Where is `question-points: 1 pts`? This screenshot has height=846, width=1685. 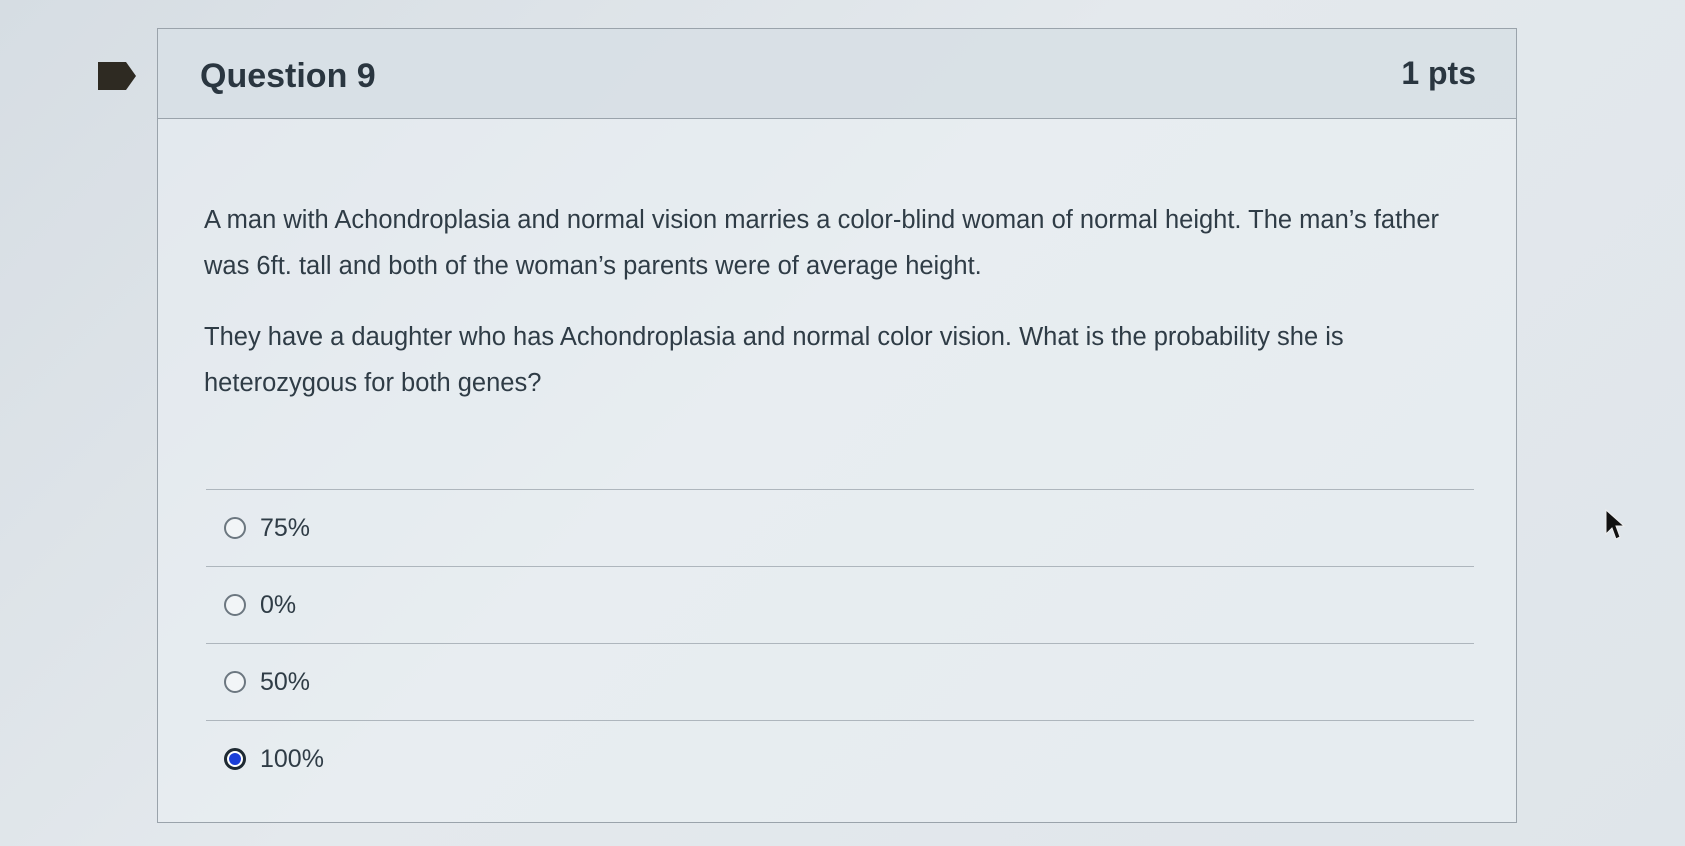
question-points: 1 pts is located at coordinates (1438, 73).